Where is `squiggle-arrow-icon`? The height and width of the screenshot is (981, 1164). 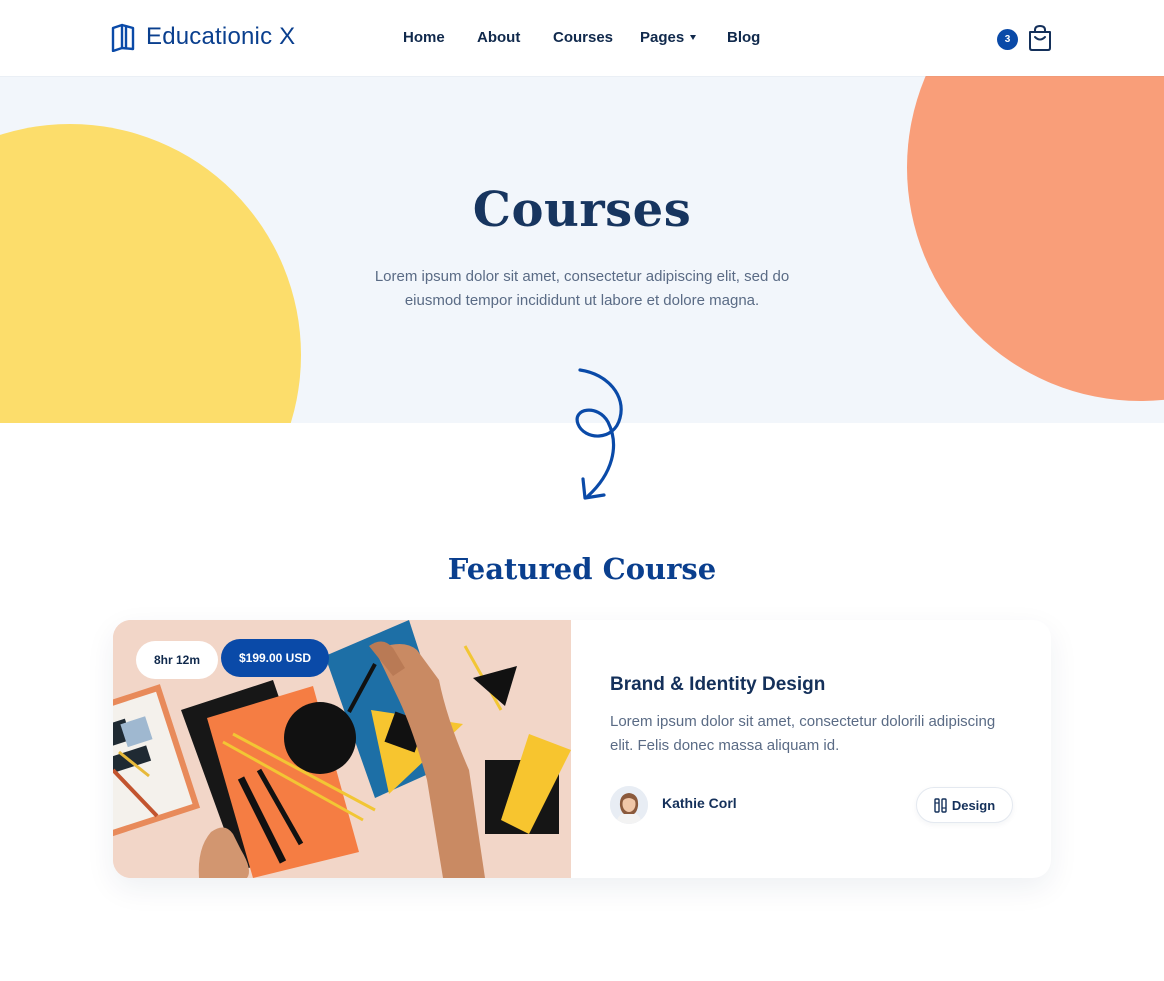 squiggle-arrow-icon is located at coordinates (599, 434).